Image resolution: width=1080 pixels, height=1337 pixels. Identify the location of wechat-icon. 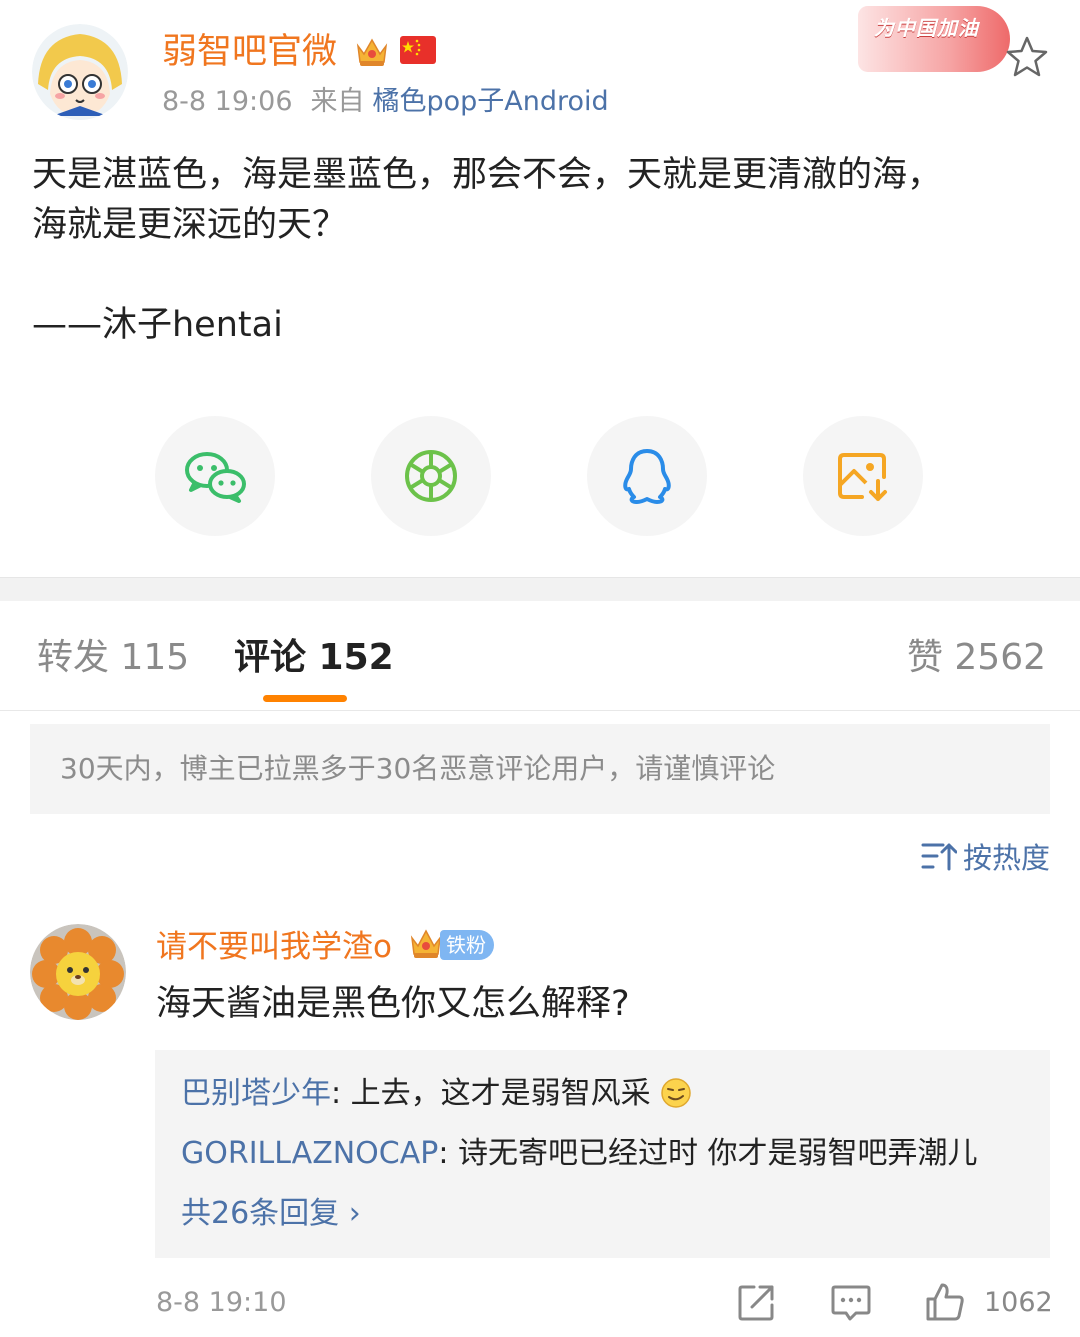
(215, 477).